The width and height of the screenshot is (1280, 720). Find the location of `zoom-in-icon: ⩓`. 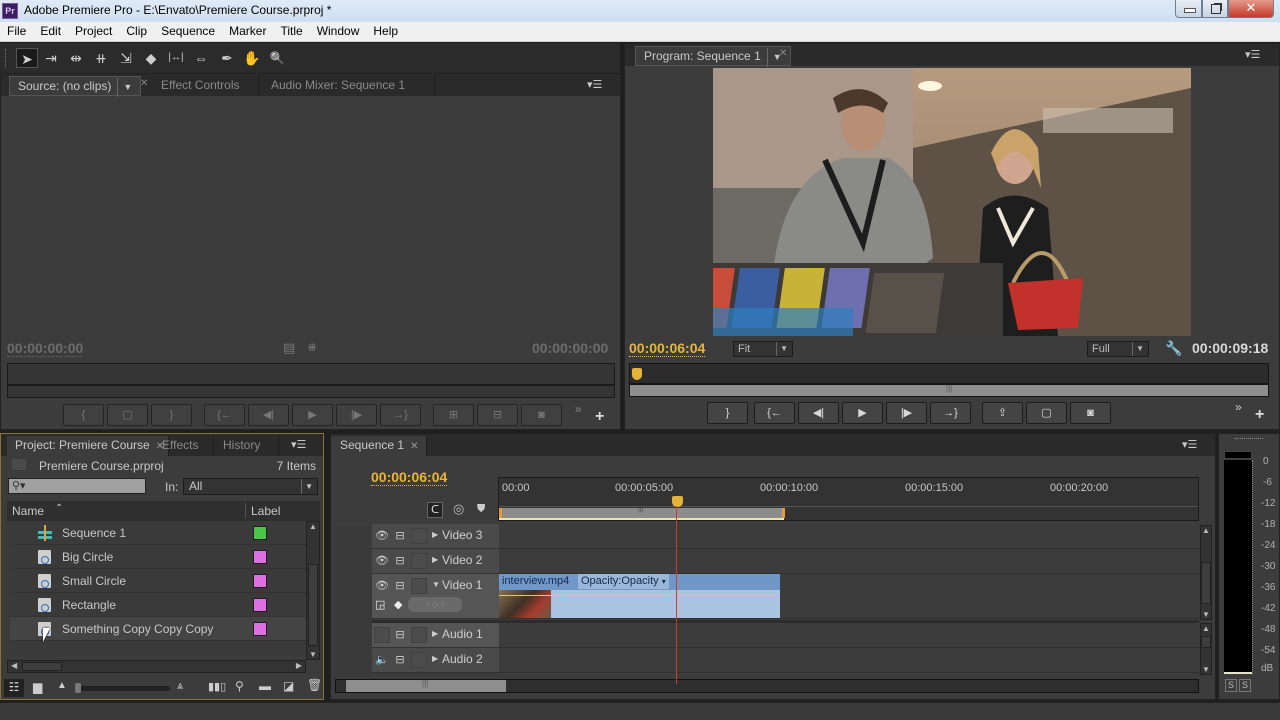

zoom-in-icon: ⩓ is located at coordinates (180, 686).